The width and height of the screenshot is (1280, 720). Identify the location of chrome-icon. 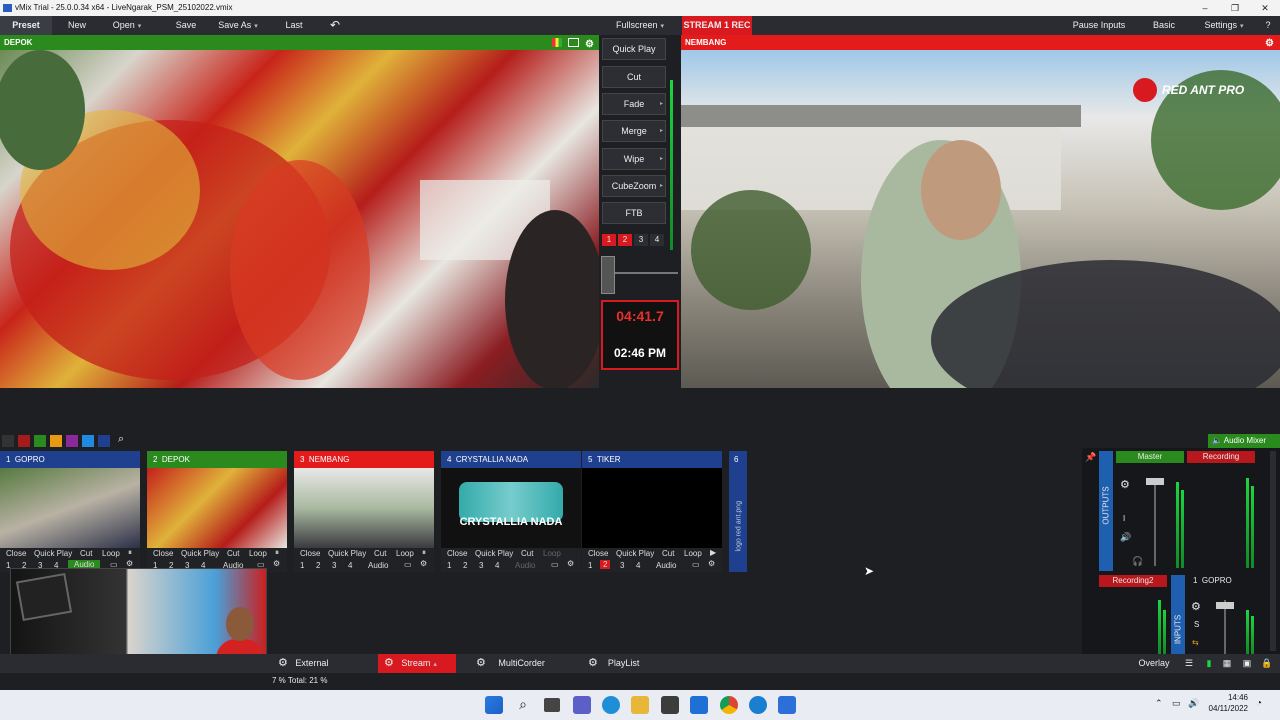
(729, 705).